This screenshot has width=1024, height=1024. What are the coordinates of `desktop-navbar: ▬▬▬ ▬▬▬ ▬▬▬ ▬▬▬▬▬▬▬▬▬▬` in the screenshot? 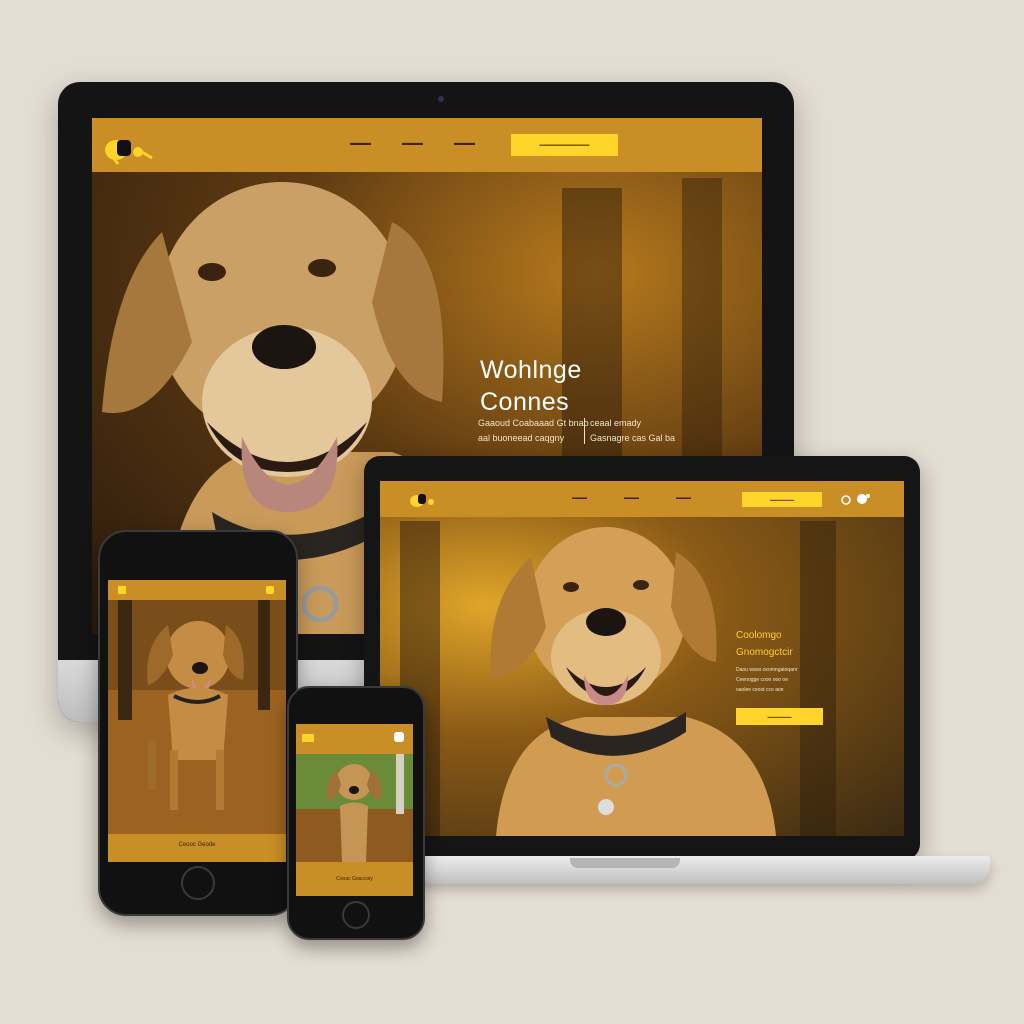 It's located at (427, 145).